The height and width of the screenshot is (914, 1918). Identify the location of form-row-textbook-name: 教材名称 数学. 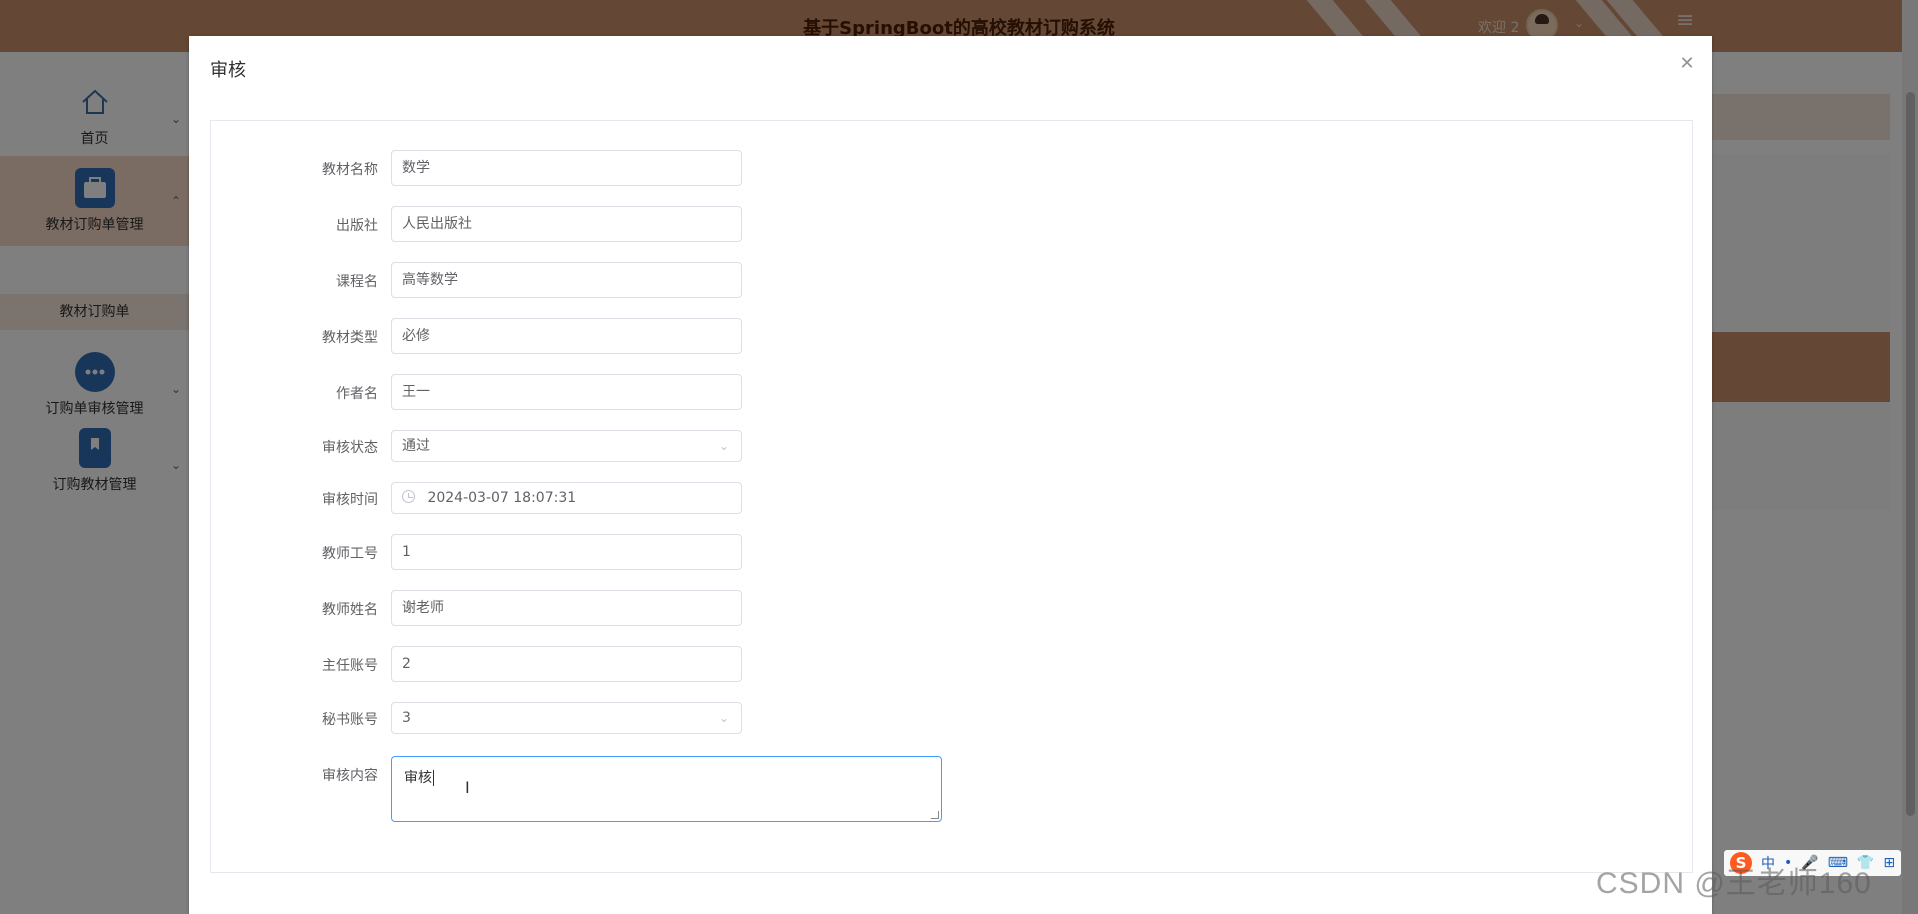
(911, 170).